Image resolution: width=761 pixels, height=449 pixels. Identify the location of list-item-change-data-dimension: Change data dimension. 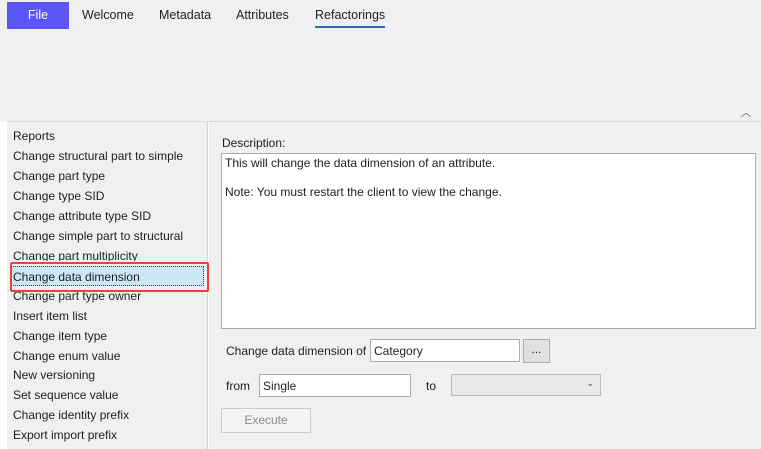
(107, 276).